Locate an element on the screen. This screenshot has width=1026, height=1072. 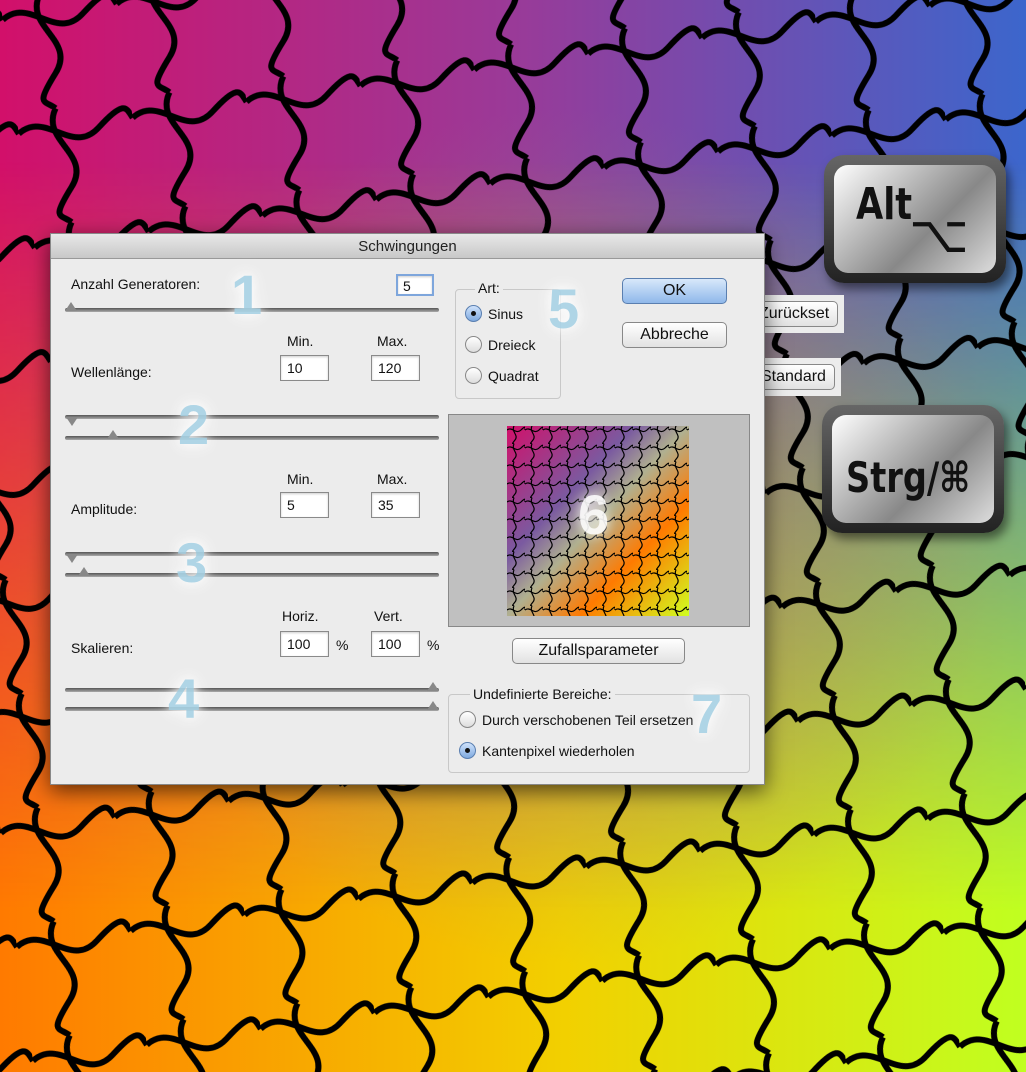
wavelength-max-thumb is located at coordinates (113, 434).